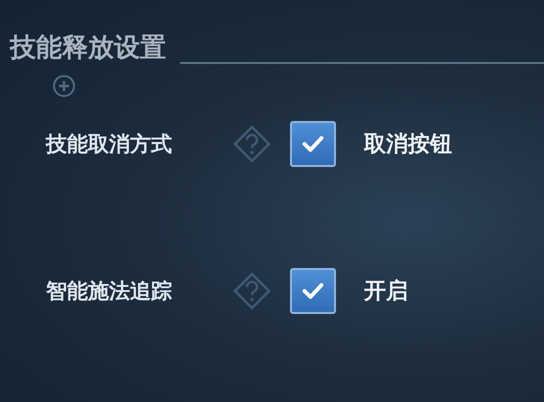 The height and width of the screenshot is (402, 544). Describe the element at coordinates (408, 145) in the screenshot. I see `setting-value: 取消按钮` at that location.